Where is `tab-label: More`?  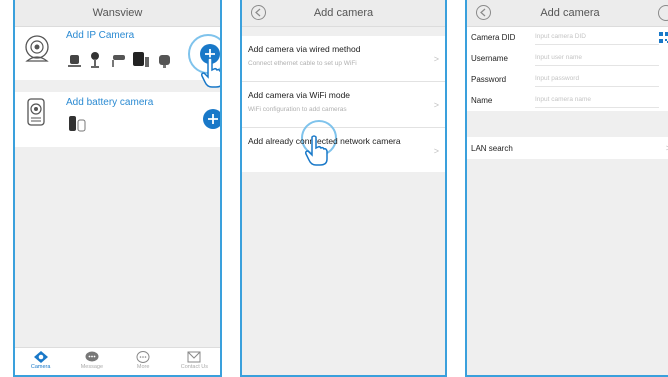
tab-label: More is located at coordinates (143, 367).